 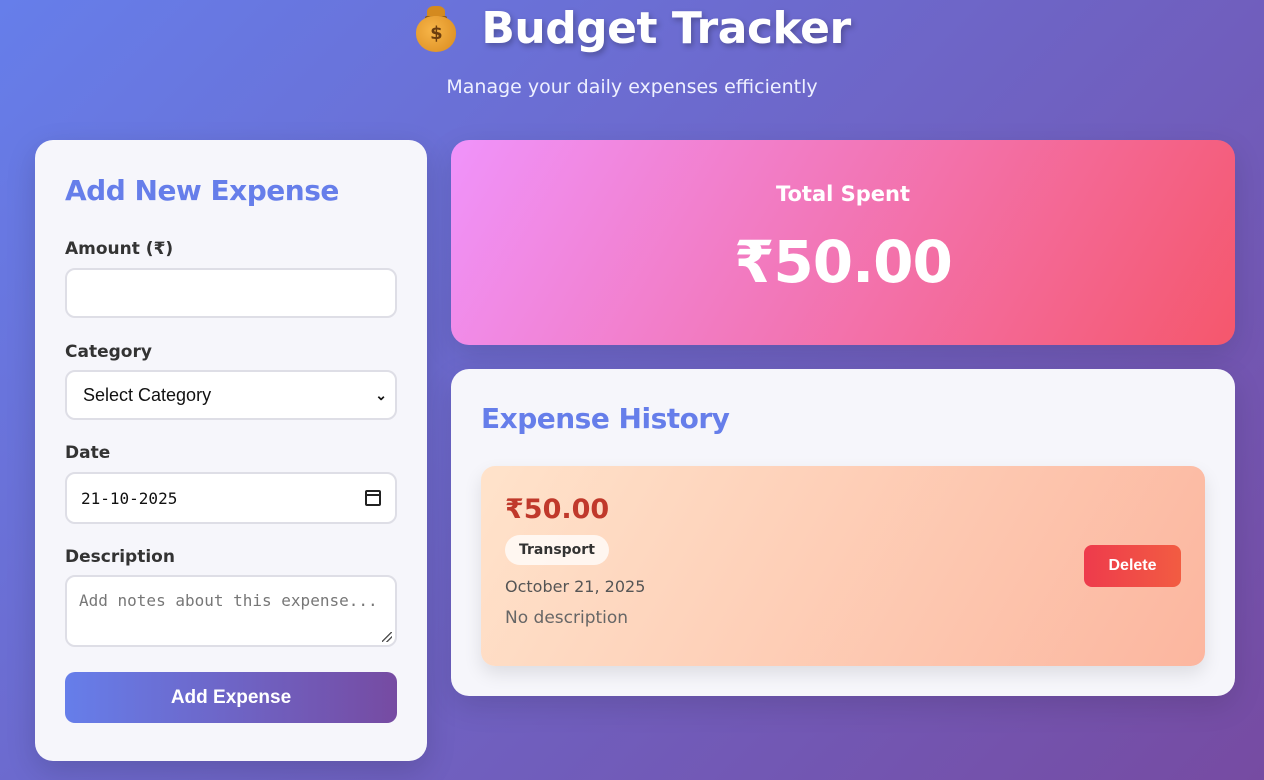 I want to click on resize-handle-icon, so click(x=387, y=637).